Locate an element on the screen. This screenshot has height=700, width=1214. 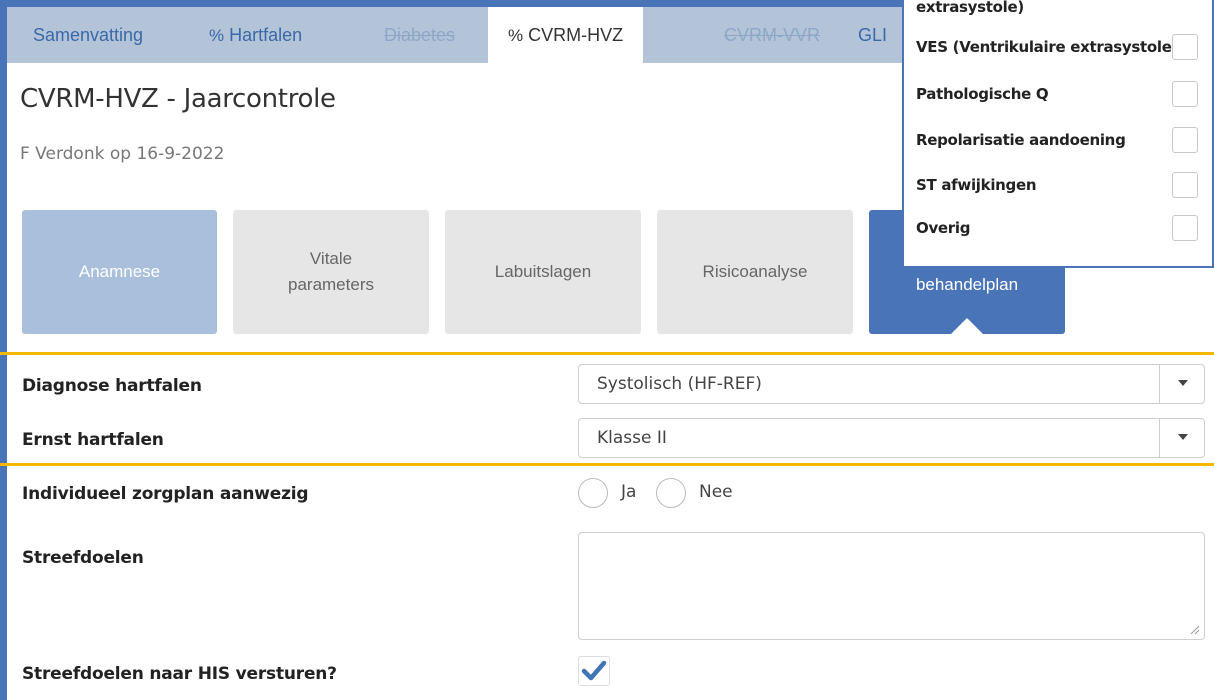
step-label: behandelplan is located at coordinates (967, 284).